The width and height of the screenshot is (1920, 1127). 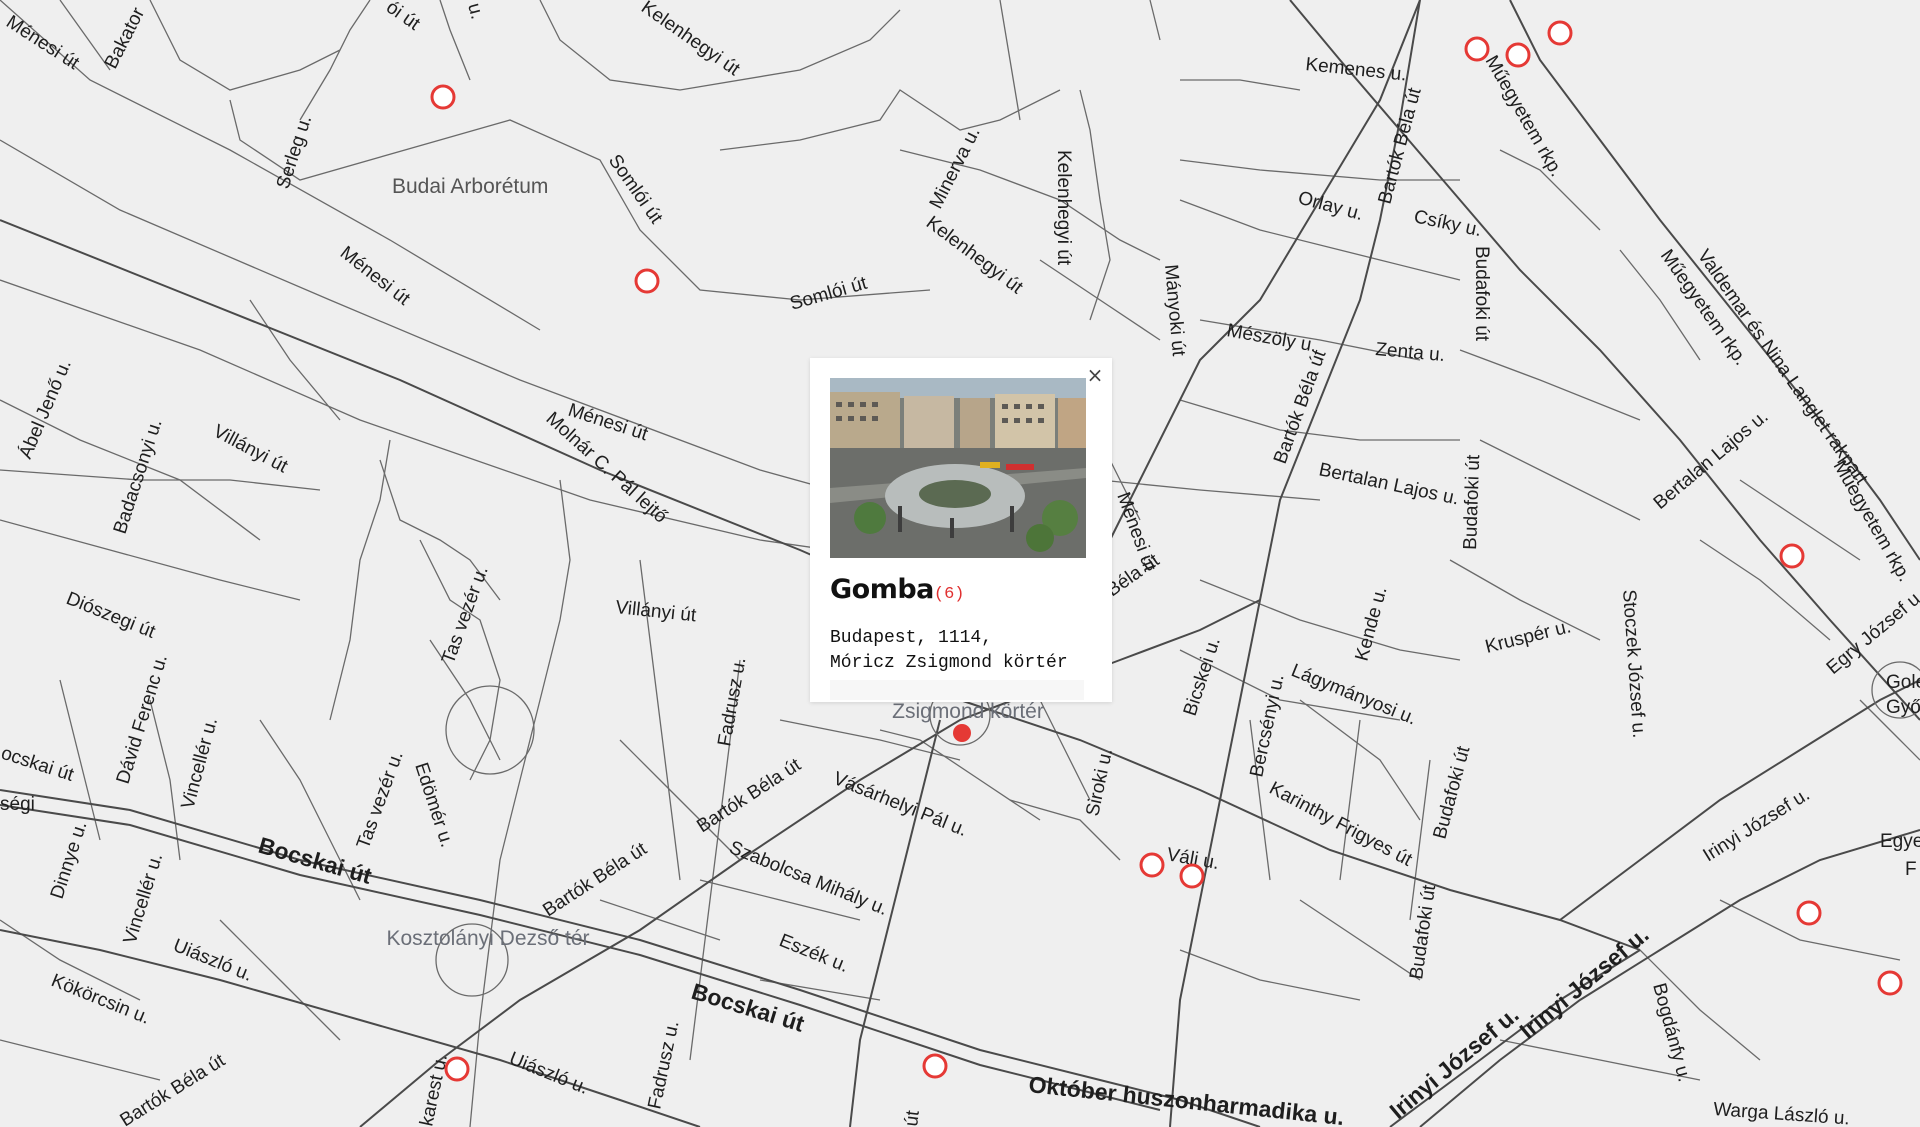 I want to click on popup-title: Gomba(6), so click(x=965, y=589).